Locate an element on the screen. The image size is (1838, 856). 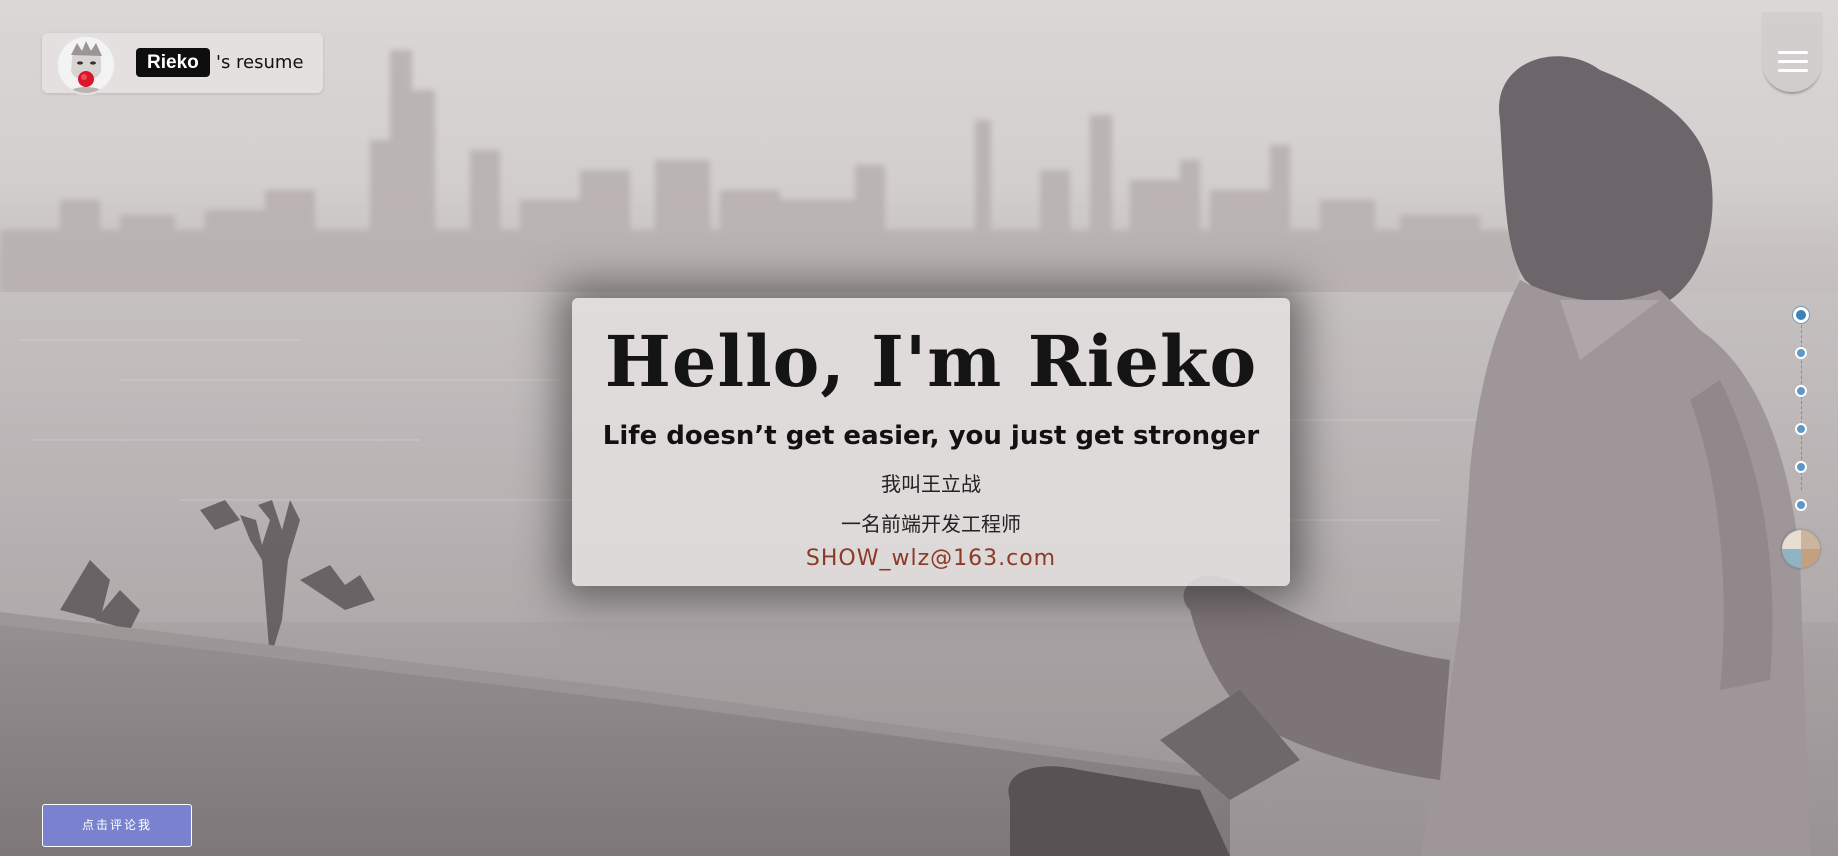
comment-button: 点击评论我 is located at coordinates (117, 825).